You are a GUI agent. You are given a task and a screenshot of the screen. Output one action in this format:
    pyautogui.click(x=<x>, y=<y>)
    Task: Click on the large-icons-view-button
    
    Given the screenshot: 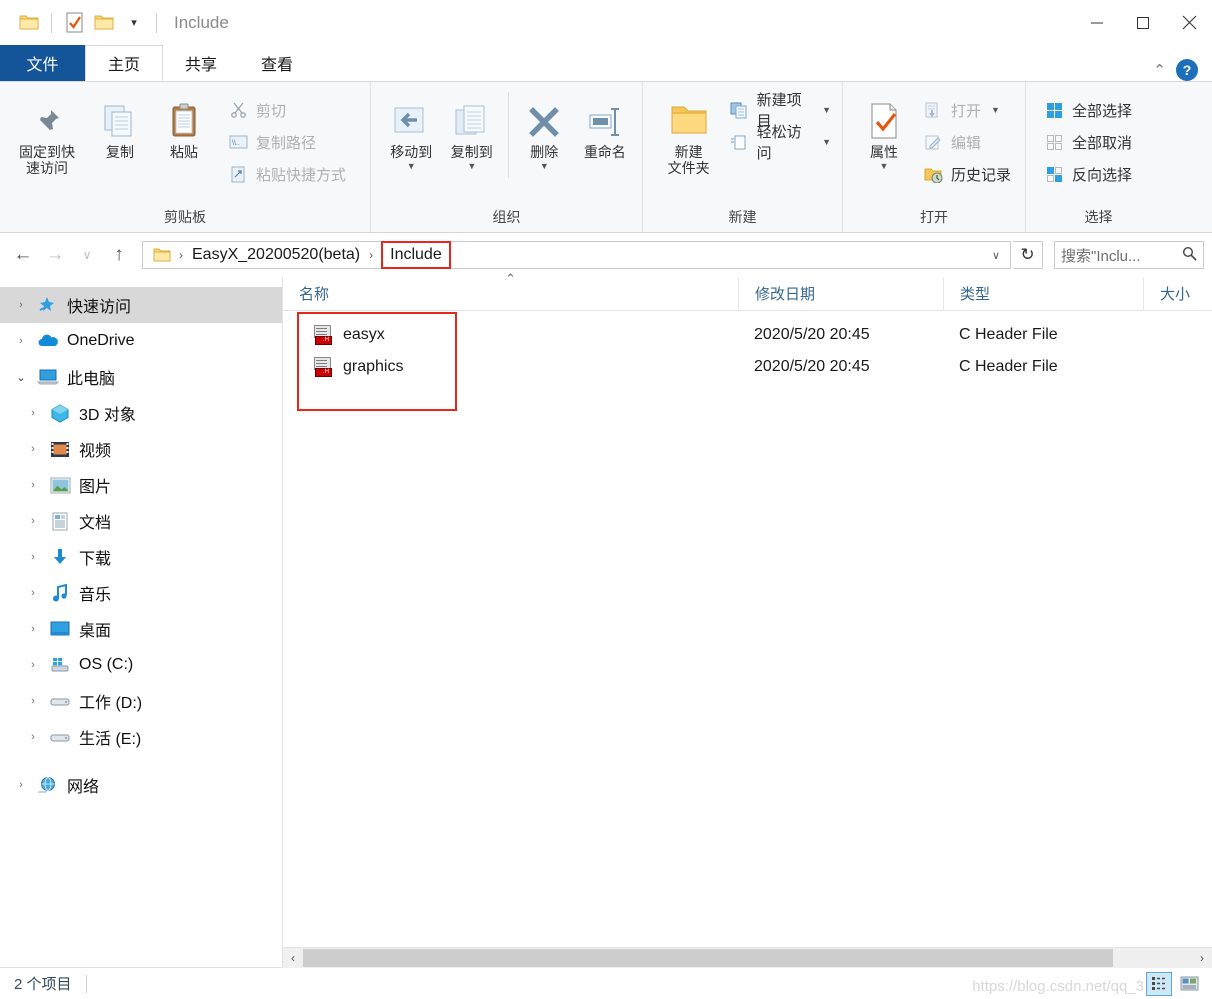 What is the action you would take?
    pyautogui.click(x=1189, y=984)
    